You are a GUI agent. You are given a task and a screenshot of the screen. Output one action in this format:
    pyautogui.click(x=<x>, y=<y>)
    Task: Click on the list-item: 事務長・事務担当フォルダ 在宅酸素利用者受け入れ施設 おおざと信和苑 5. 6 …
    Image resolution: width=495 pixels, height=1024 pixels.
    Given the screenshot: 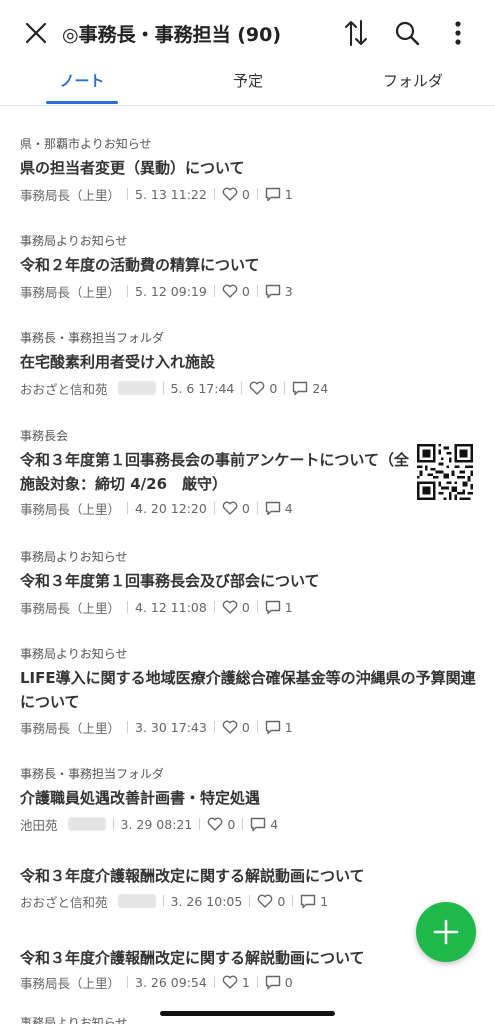 What is the action you would take?
    pyautogui.click(x=247, y=349)
    